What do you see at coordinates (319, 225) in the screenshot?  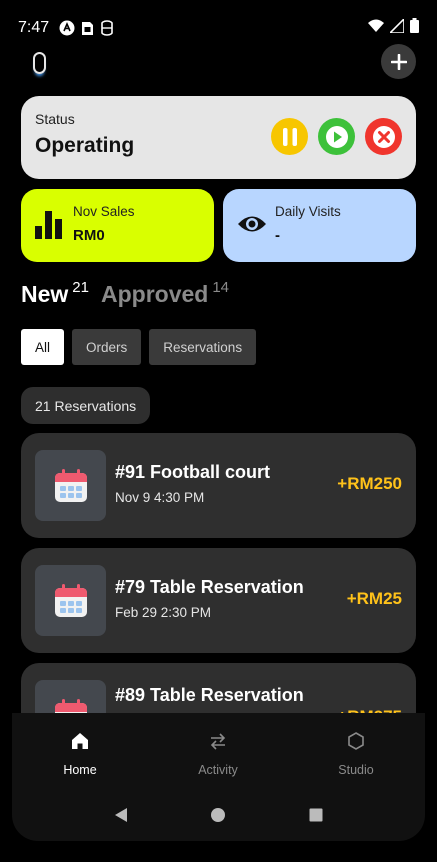 I see `visits-card: Daily Visits -` at bounding box center [319, 225].